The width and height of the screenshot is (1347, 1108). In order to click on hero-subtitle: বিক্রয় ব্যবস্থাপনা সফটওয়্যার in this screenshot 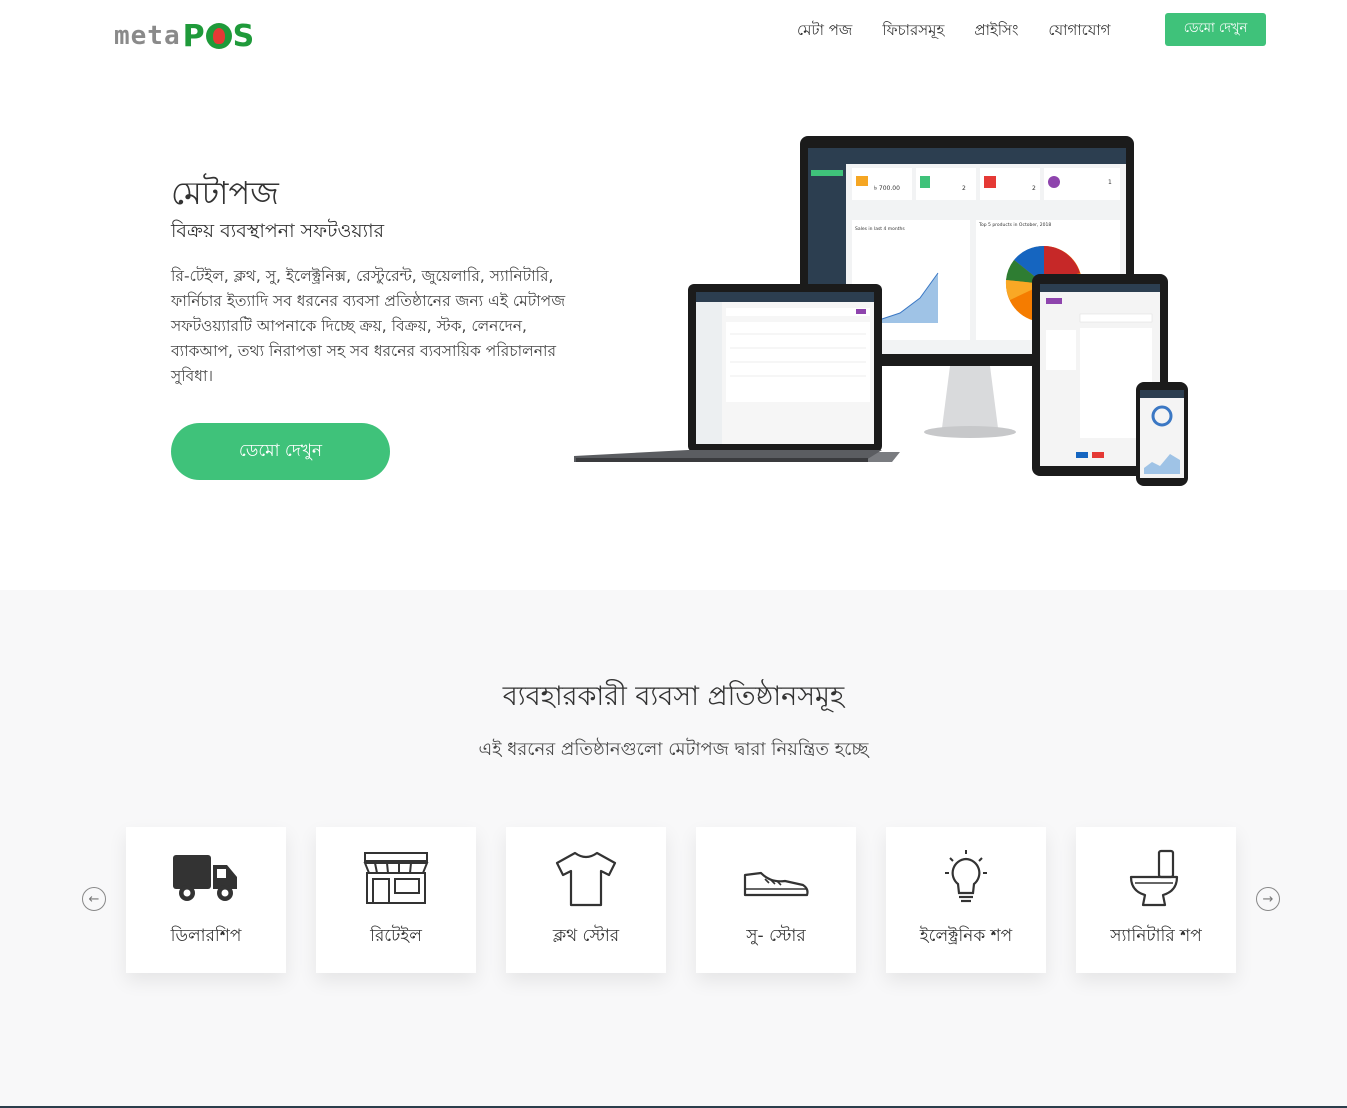, I will do `click(278, 231)`.